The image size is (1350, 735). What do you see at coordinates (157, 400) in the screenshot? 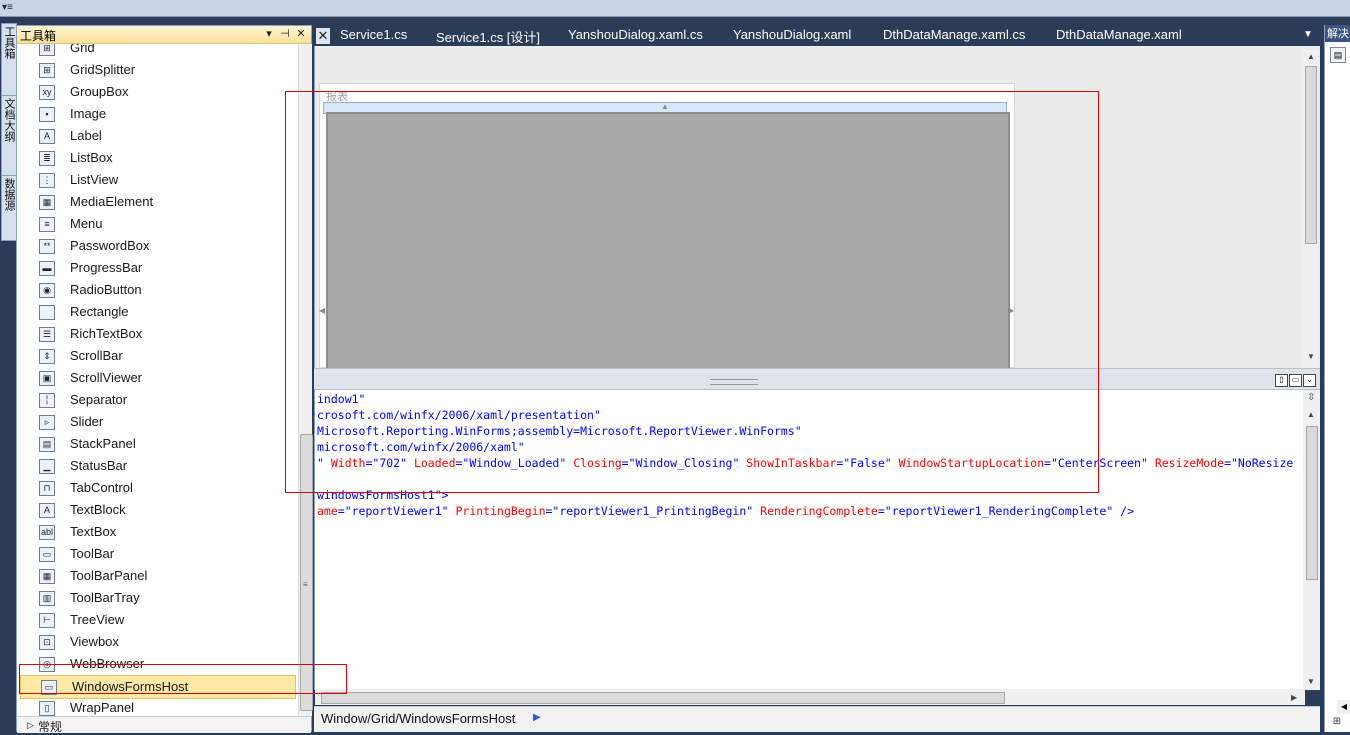
I see `toolbox-item-separator: ╎ Separator` at bounding box center [157, 400].